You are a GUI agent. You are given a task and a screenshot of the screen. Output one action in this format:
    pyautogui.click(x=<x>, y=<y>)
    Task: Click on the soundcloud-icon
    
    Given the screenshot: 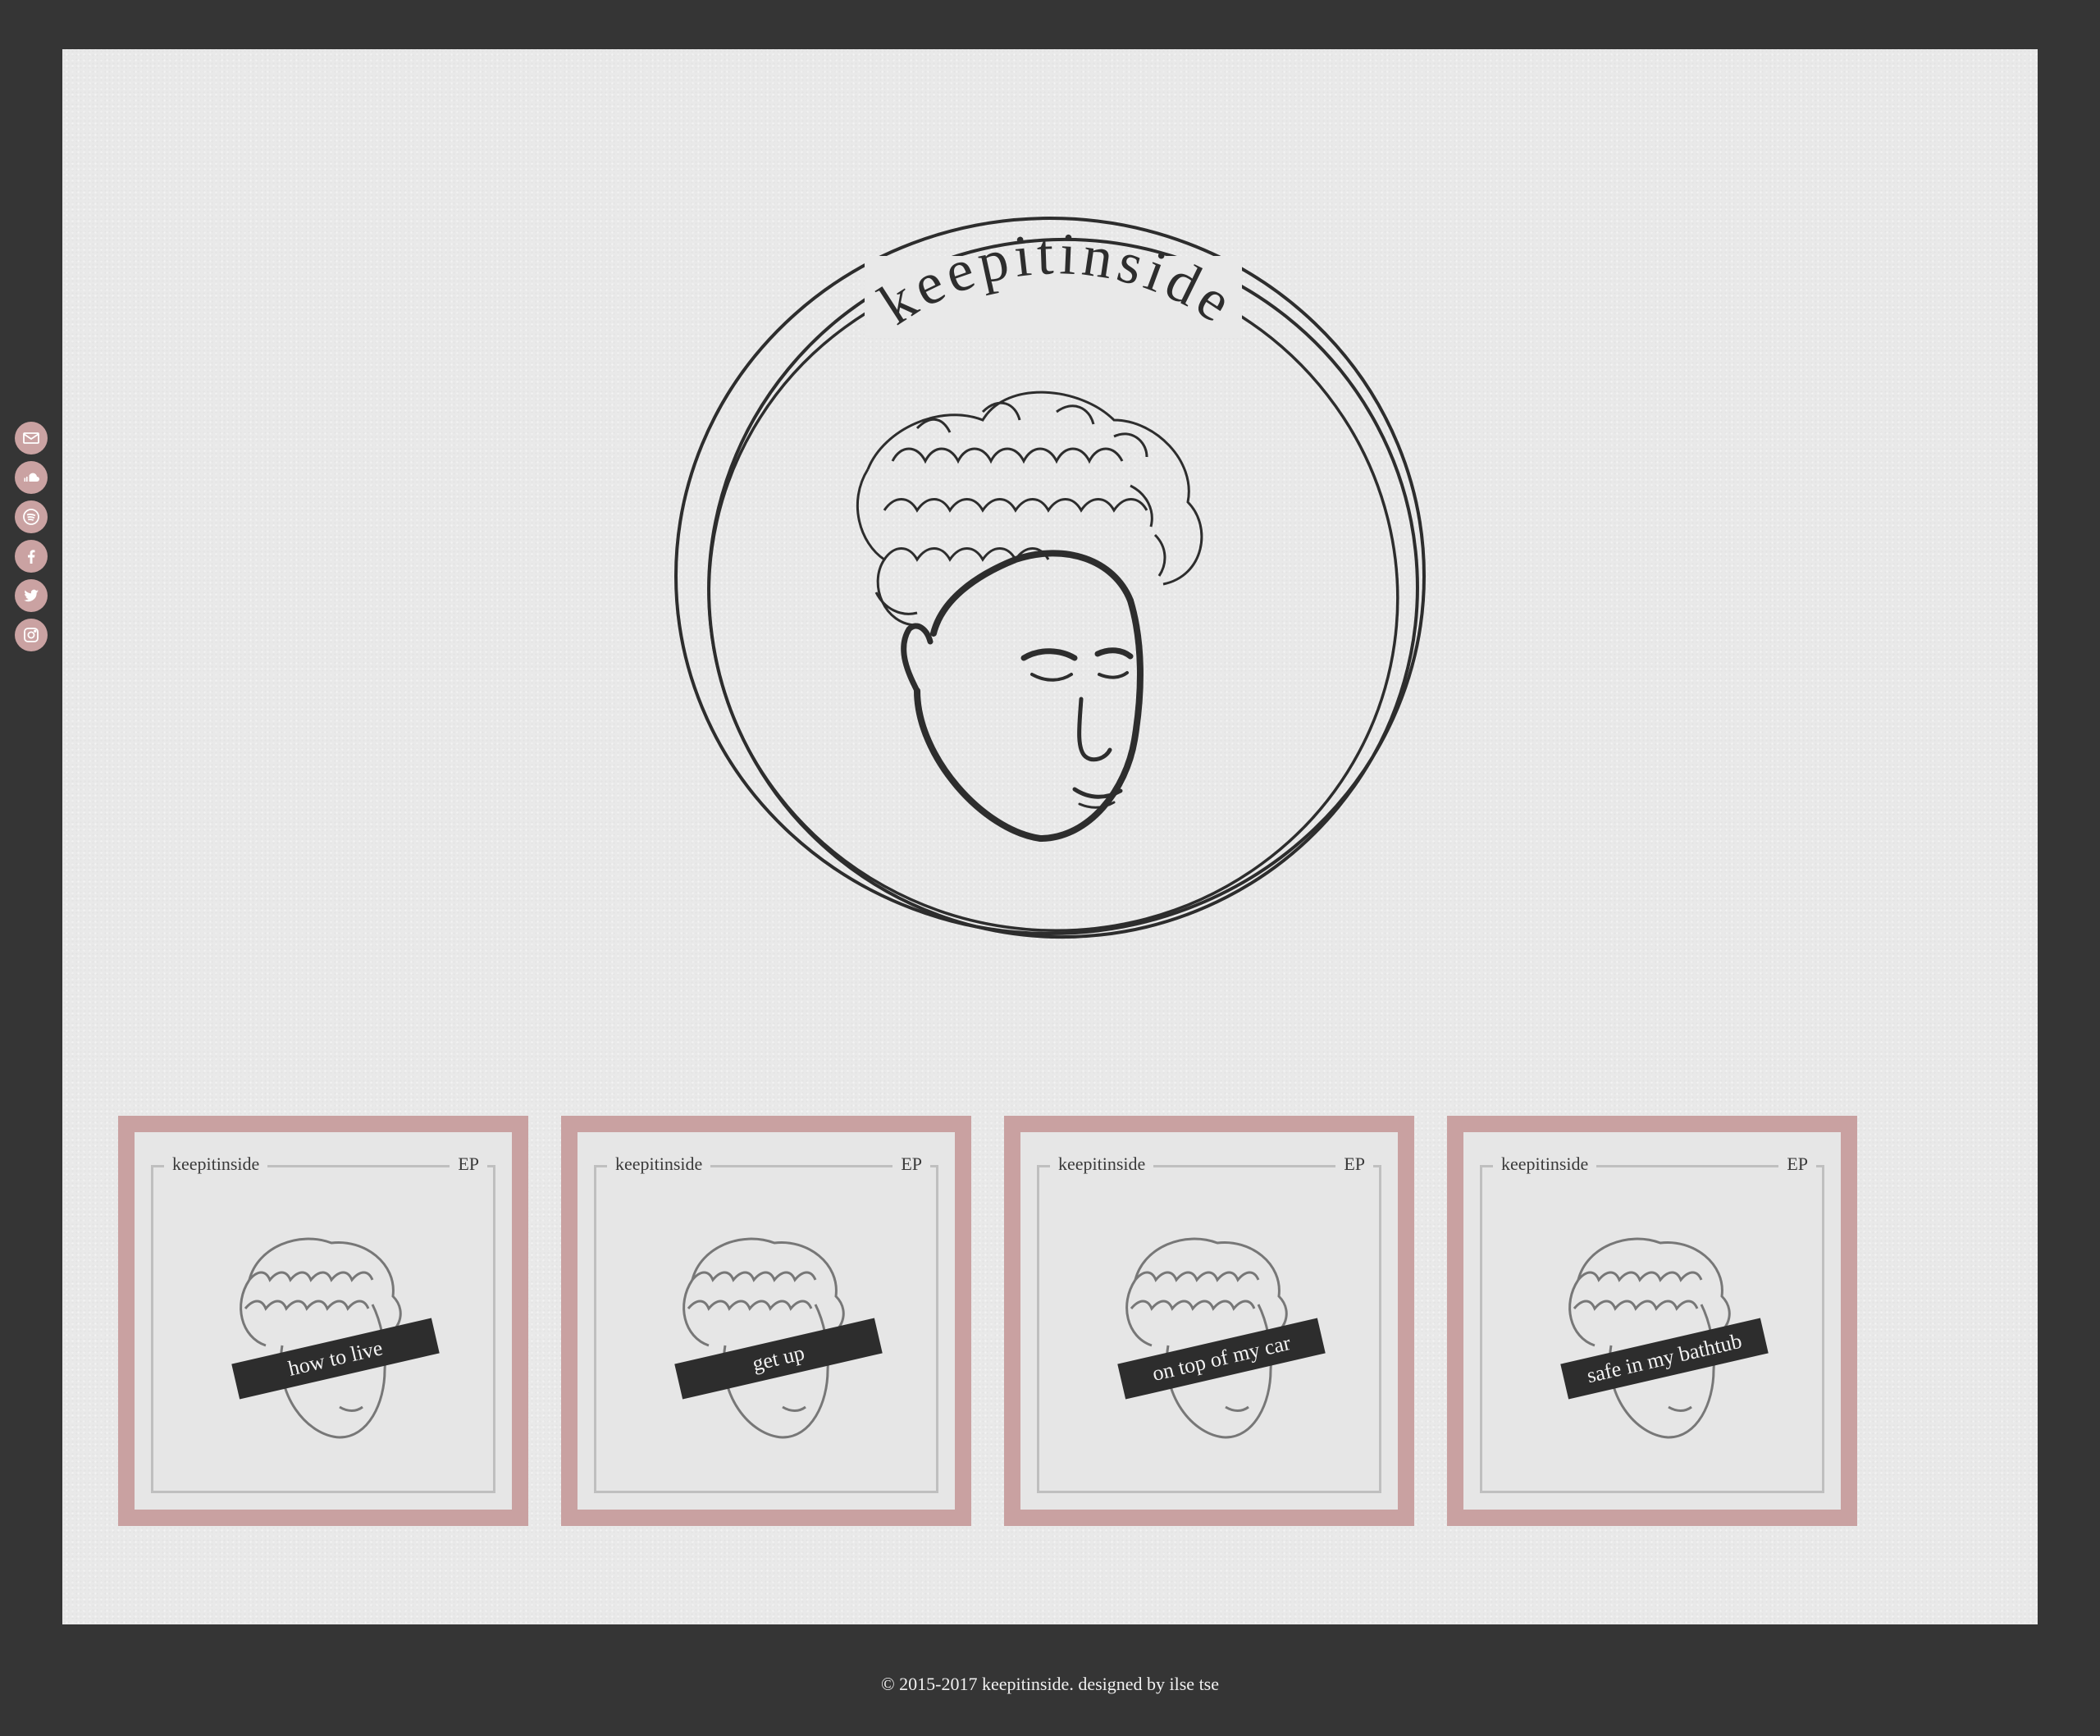 What is the action you would take?
    pyautogui.click(x=32, y=477)
    